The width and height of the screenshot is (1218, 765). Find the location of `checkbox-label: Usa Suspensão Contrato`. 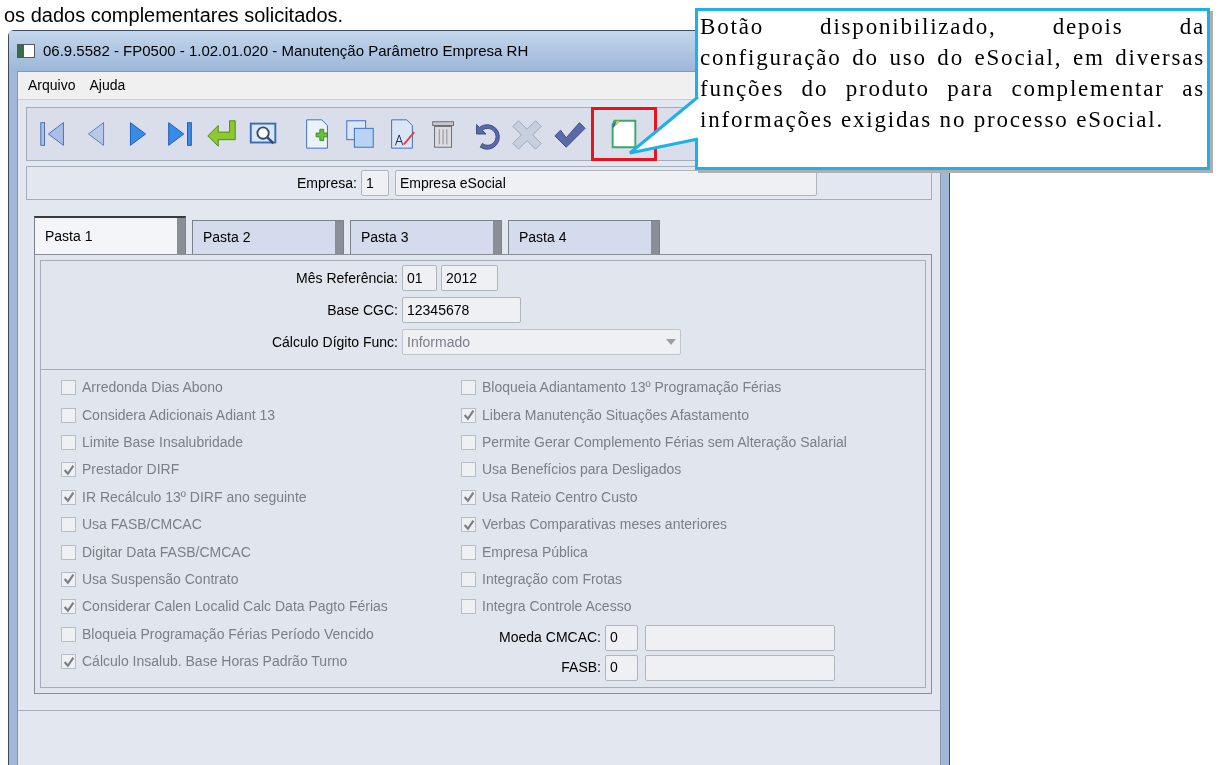

checkbox-label: Usa Suspensão Contrato is located at coordinates (160, 579).